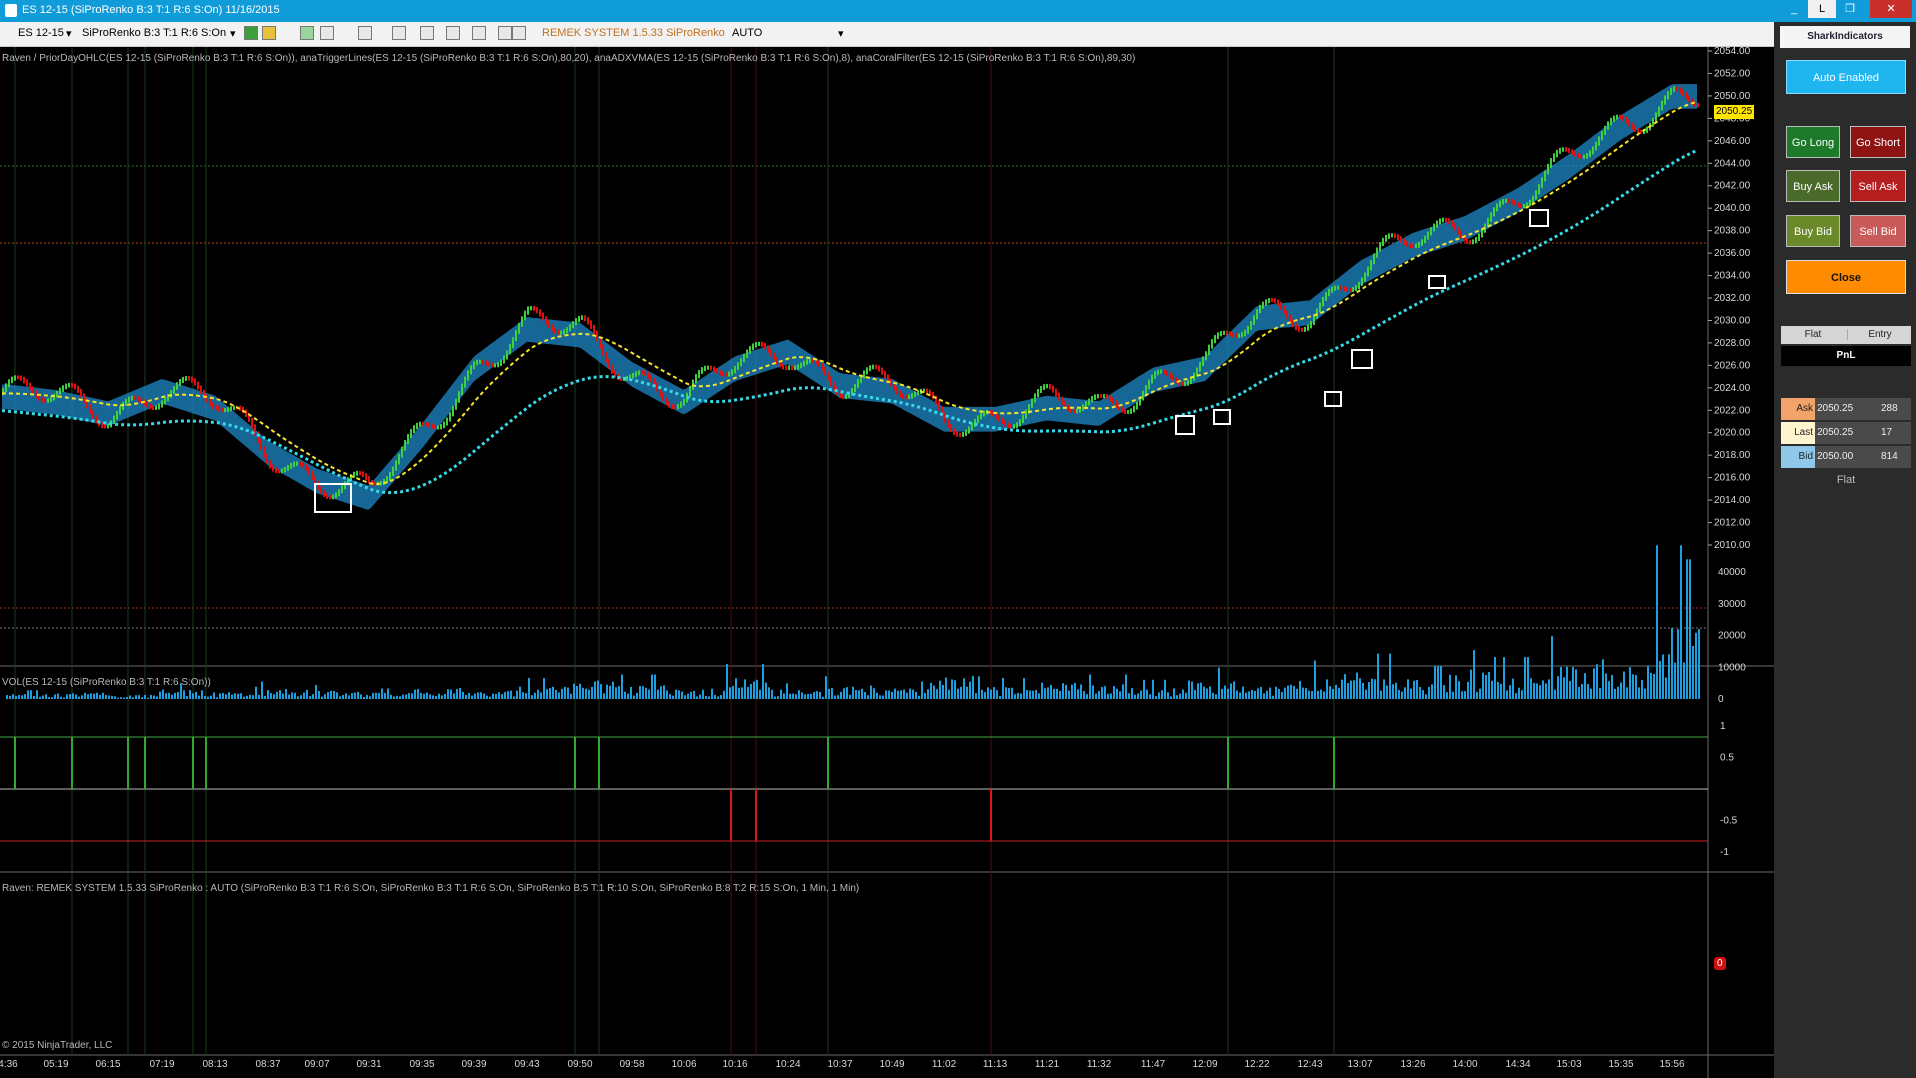 This screenshot has width=1916, height=1078. Describe the element at coordinates (526, 1064) in the screenshot. I see `time-axis-label: 09:43` at that location.